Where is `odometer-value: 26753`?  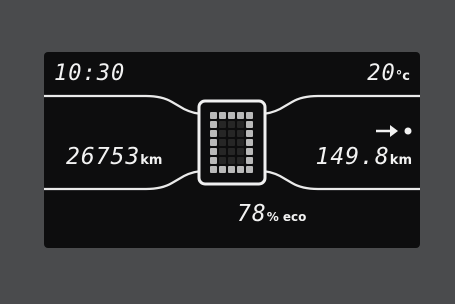
odometer-value: 26753 is located at coordinates (103, 157).